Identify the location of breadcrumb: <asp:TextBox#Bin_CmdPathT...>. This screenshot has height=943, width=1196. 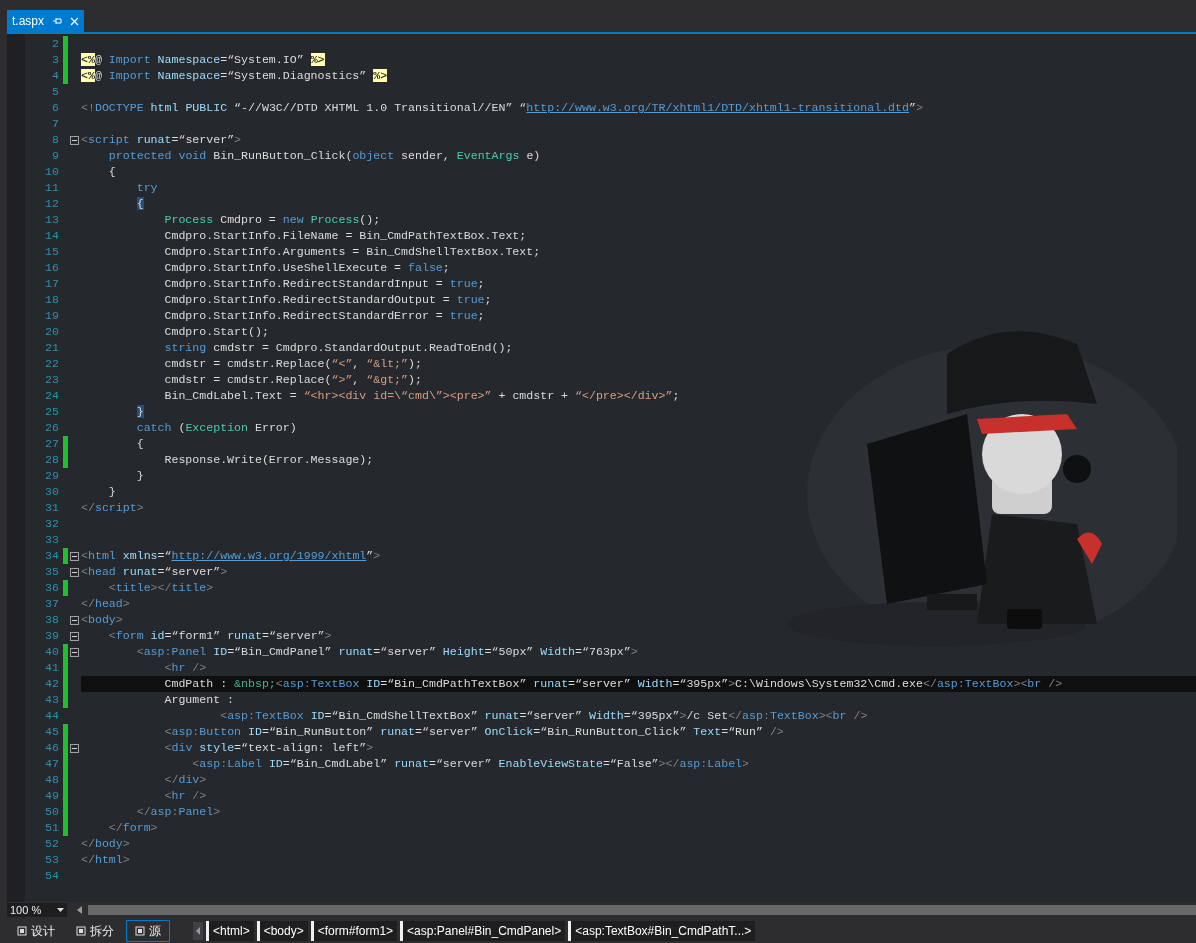
(662, 930).